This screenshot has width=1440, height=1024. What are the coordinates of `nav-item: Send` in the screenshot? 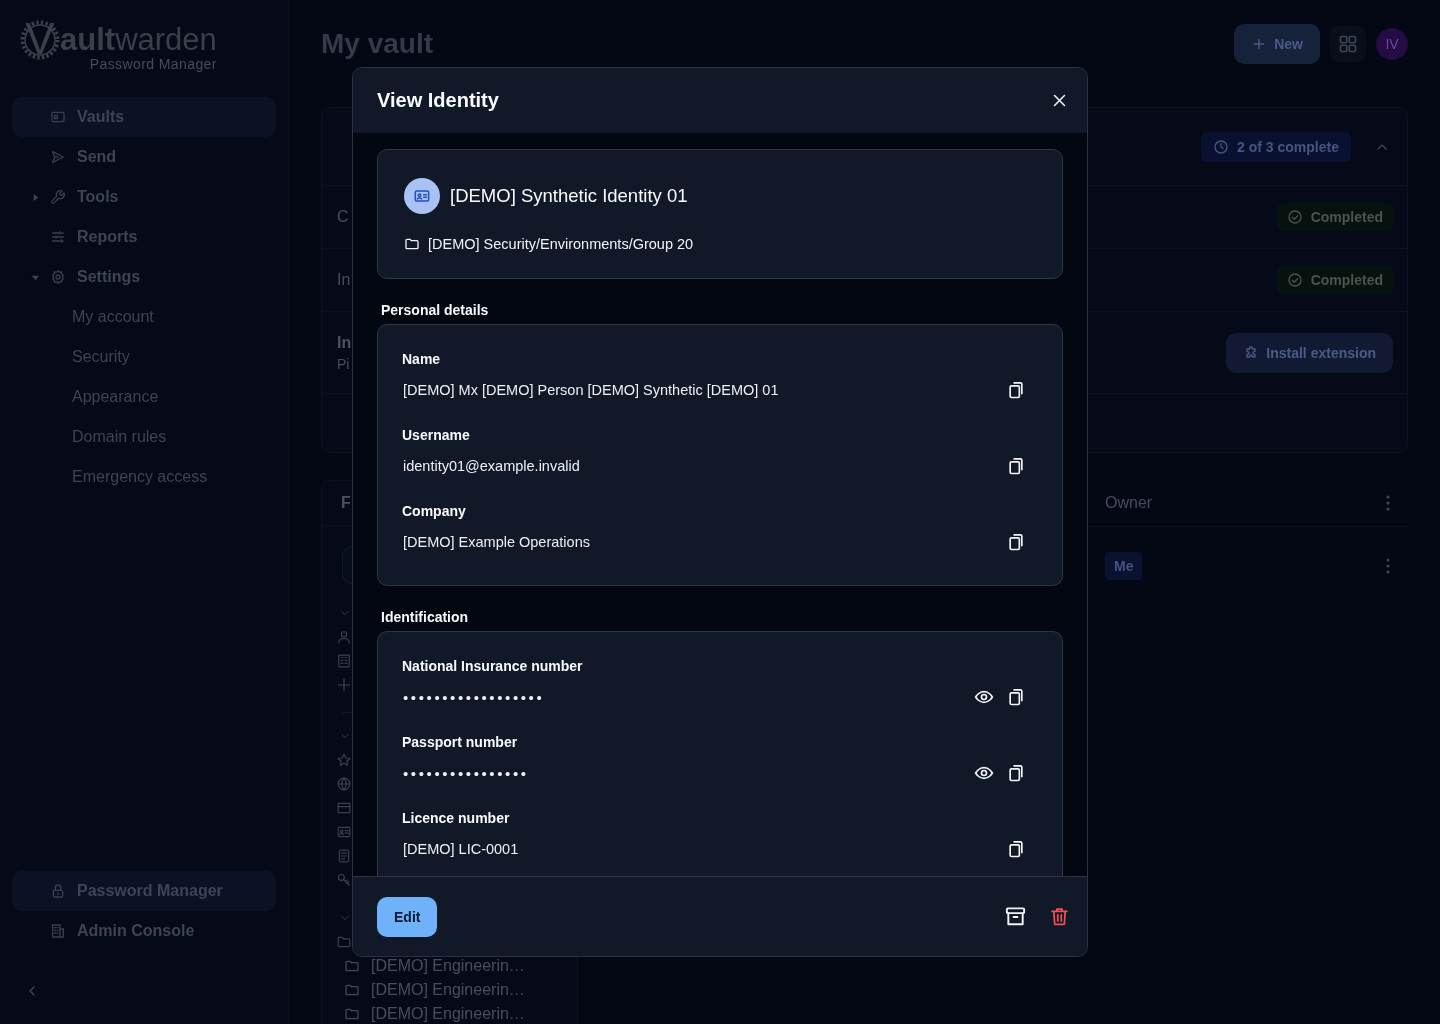 It's located at (144, 157).